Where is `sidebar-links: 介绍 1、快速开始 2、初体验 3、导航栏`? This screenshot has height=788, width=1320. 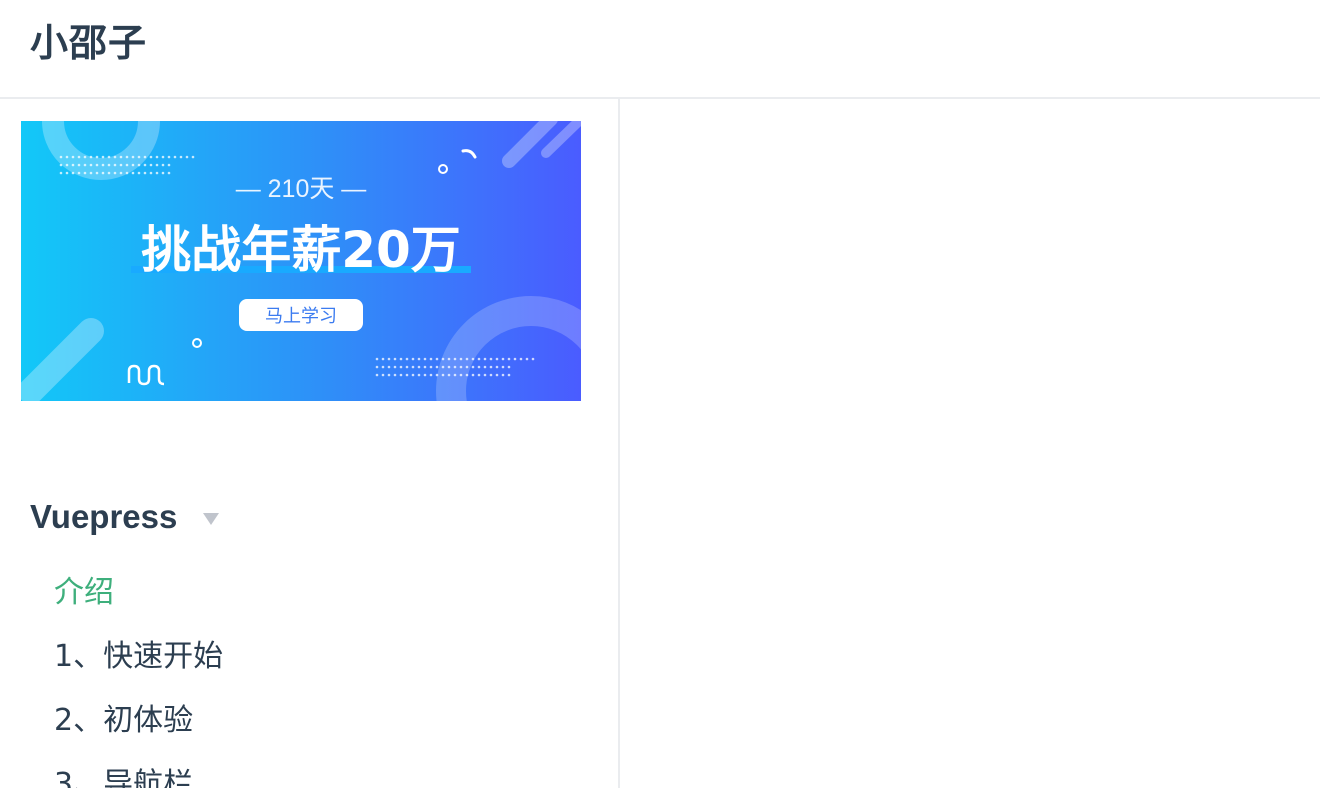
sidebar-links: 介绍 1、快速开始 2、初体验 3、导航栏 is located at coordinates (309, 674).